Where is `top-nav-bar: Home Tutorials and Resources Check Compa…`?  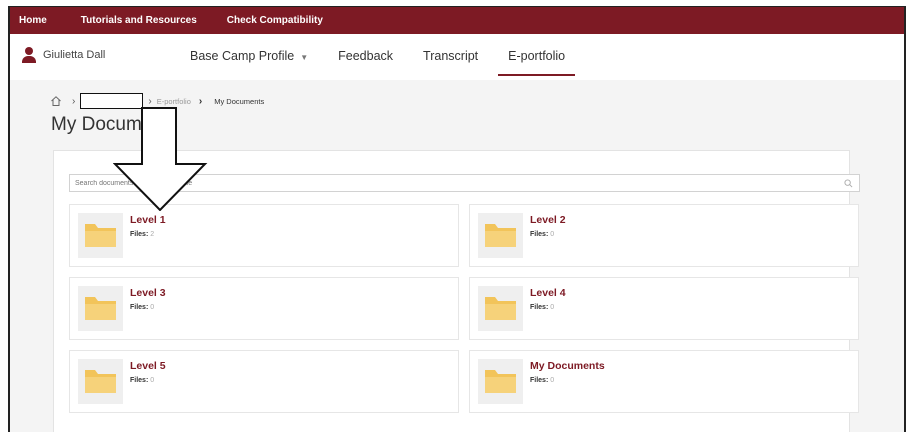 top-nav-bar: Home Tutorials and Resources Check Compa… is located at coordinates (457, 20).